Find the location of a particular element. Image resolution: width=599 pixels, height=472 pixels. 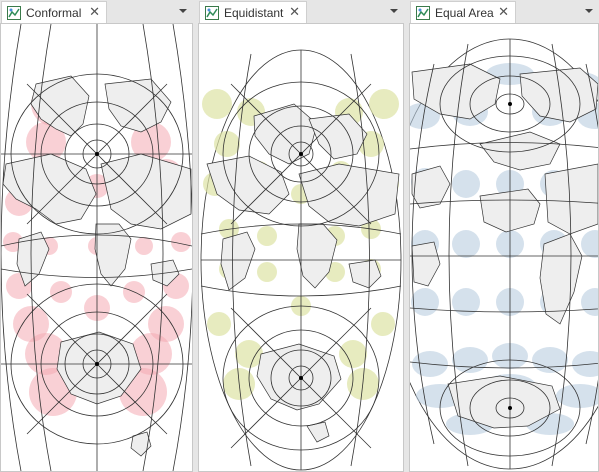

tab-bar: Equidistant ✕ is located at coordinates (301, 11).